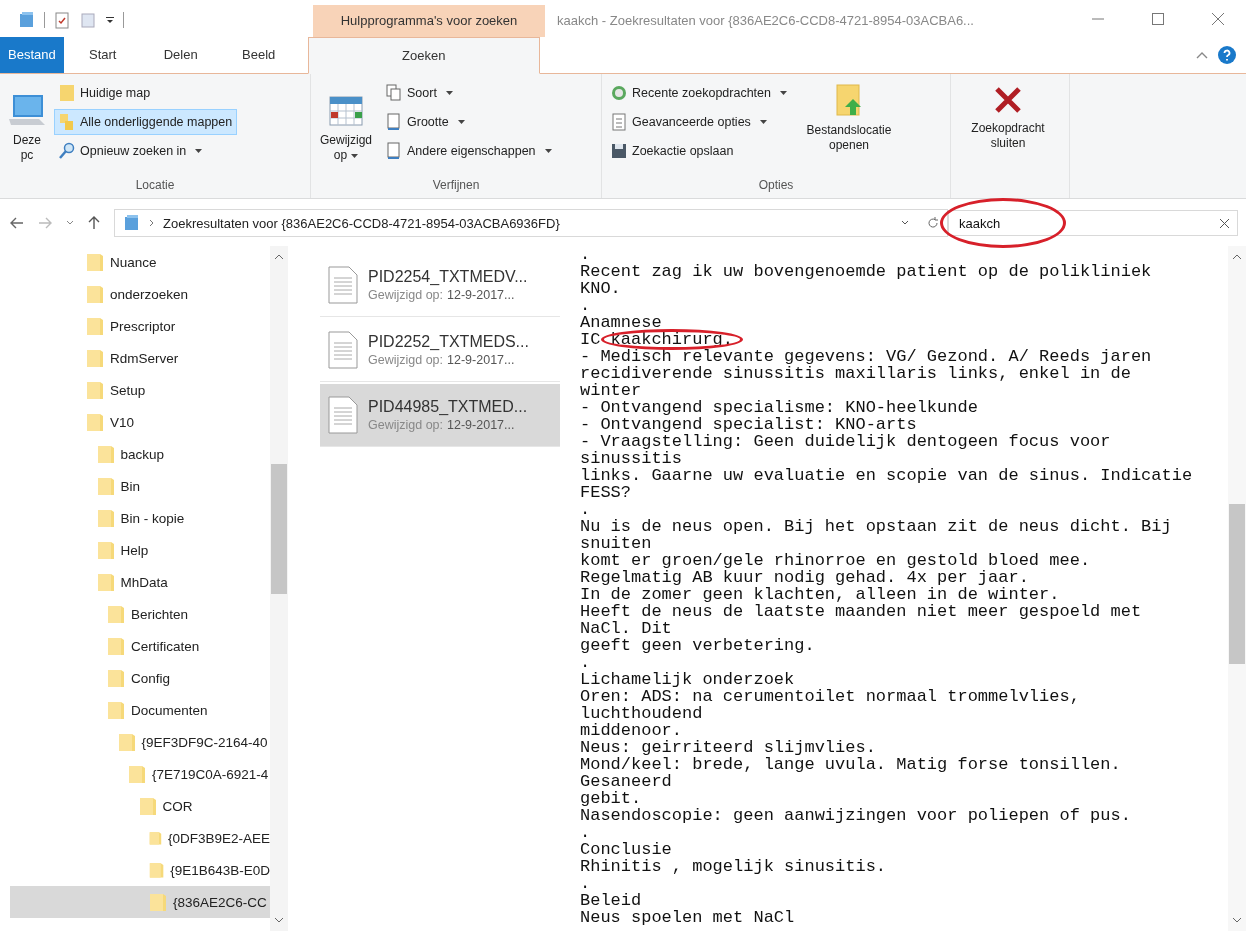  I want to click on folder-tree-item: backup, so click(140, 454).